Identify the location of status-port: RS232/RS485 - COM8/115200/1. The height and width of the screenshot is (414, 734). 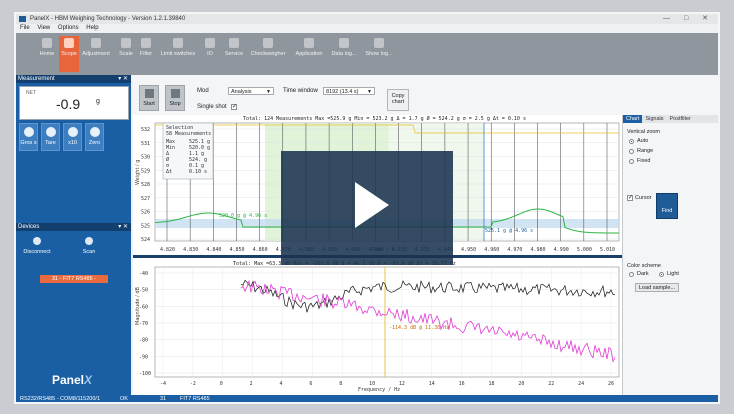
(60, 399).